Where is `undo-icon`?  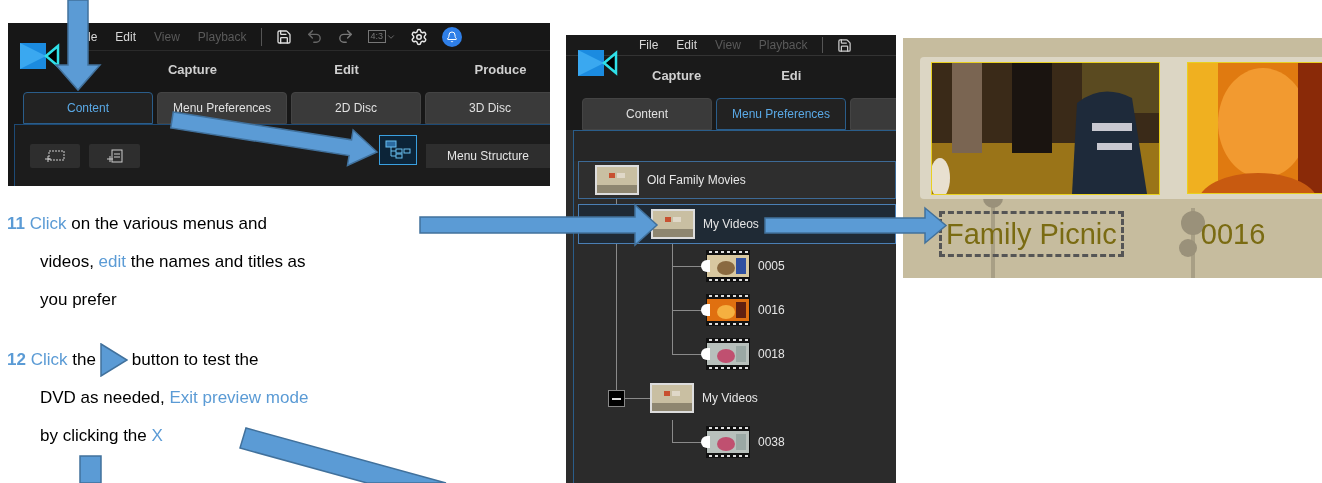
undo-icon is located at coordinates (314, 36).